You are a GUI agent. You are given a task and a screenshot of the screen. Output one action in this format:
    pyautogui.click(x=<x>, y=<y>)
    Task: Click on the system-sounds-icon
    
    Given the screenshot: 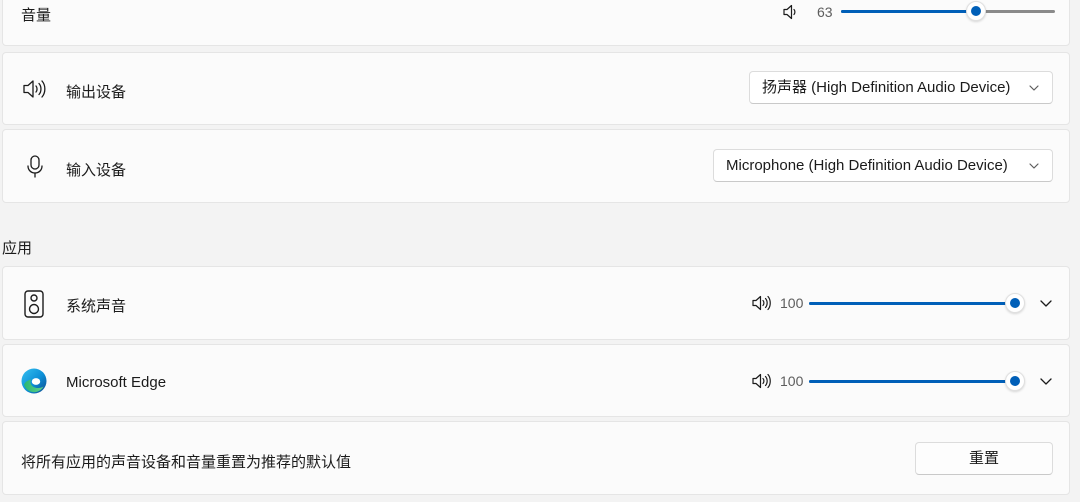 What is the action you would take?
    pyautogui.click(x=34, y=304)
    